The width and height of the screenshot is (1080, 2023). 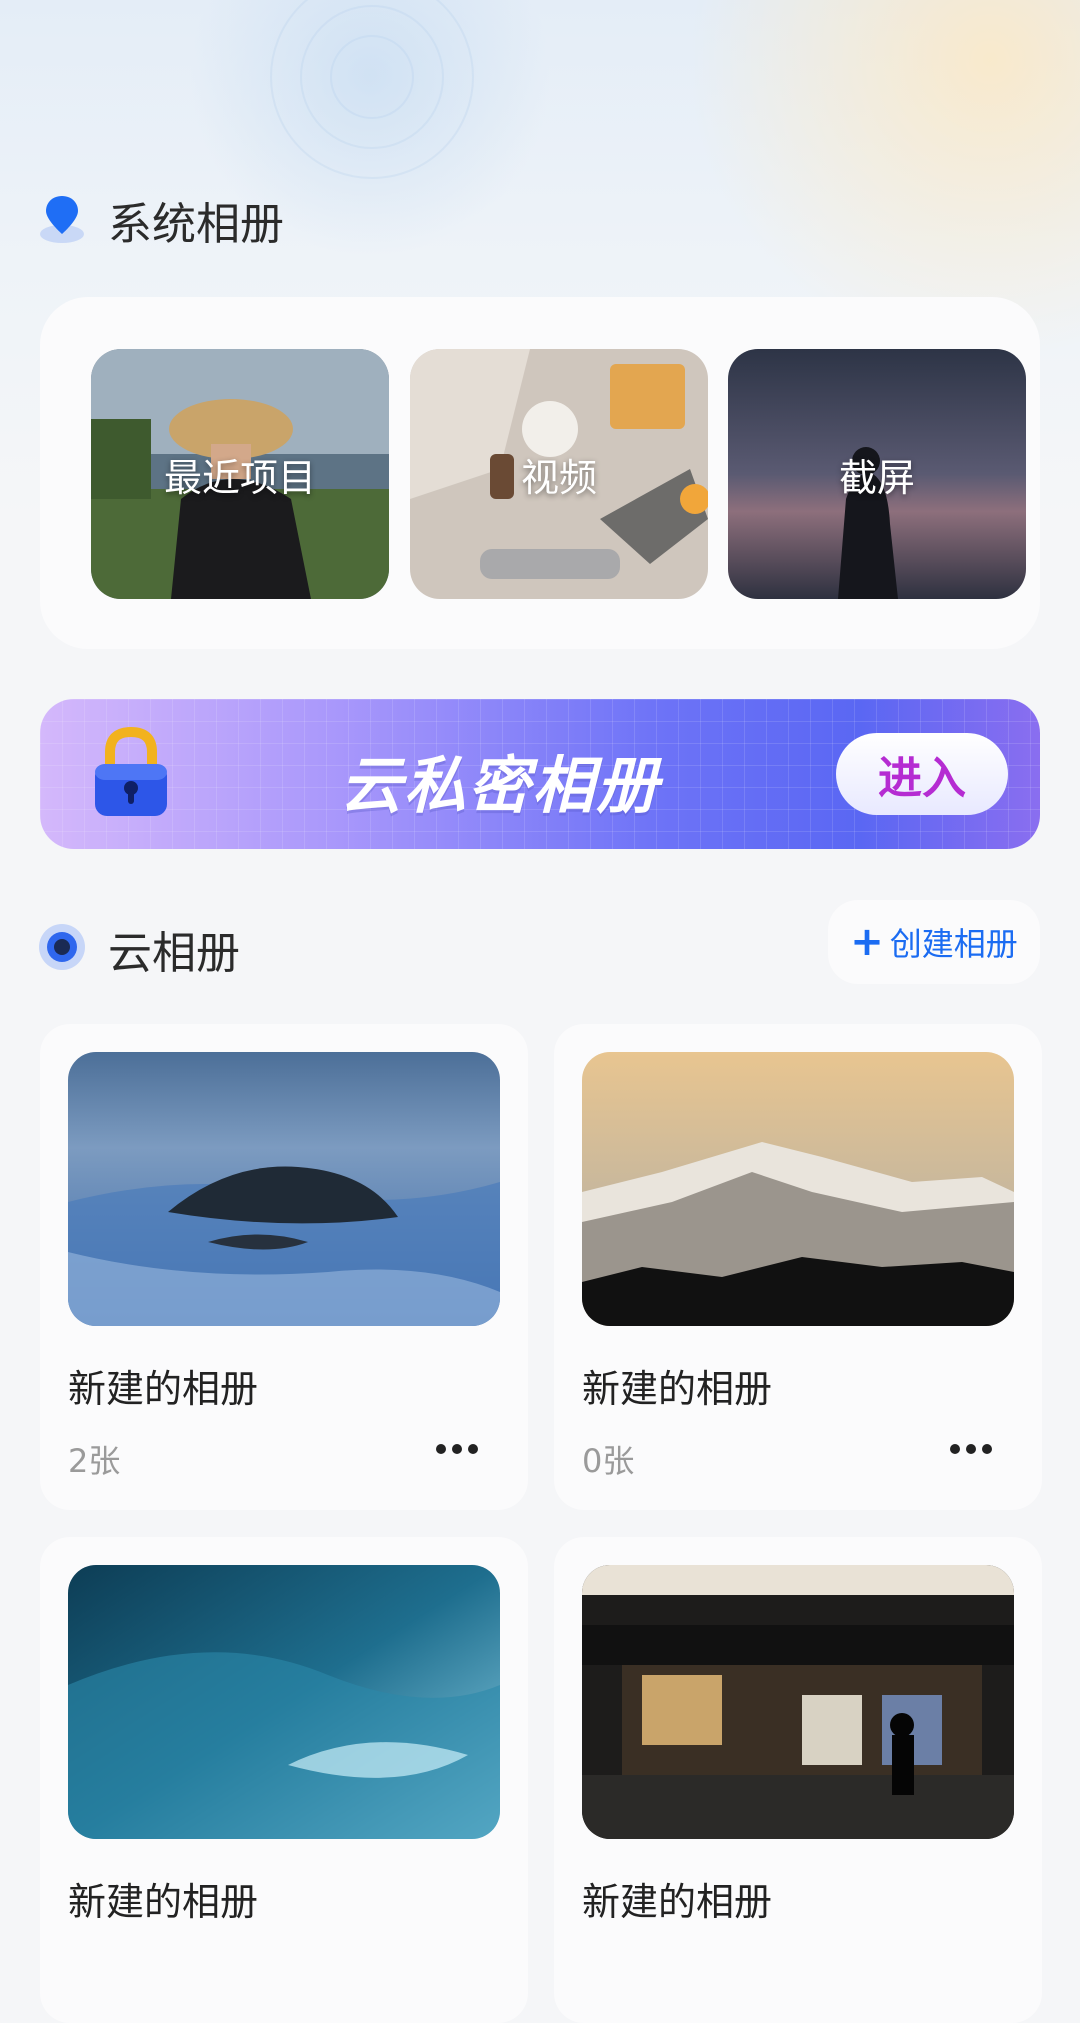 I want to click on cloud-album-header: 云相册, so click(x=139, y=949).